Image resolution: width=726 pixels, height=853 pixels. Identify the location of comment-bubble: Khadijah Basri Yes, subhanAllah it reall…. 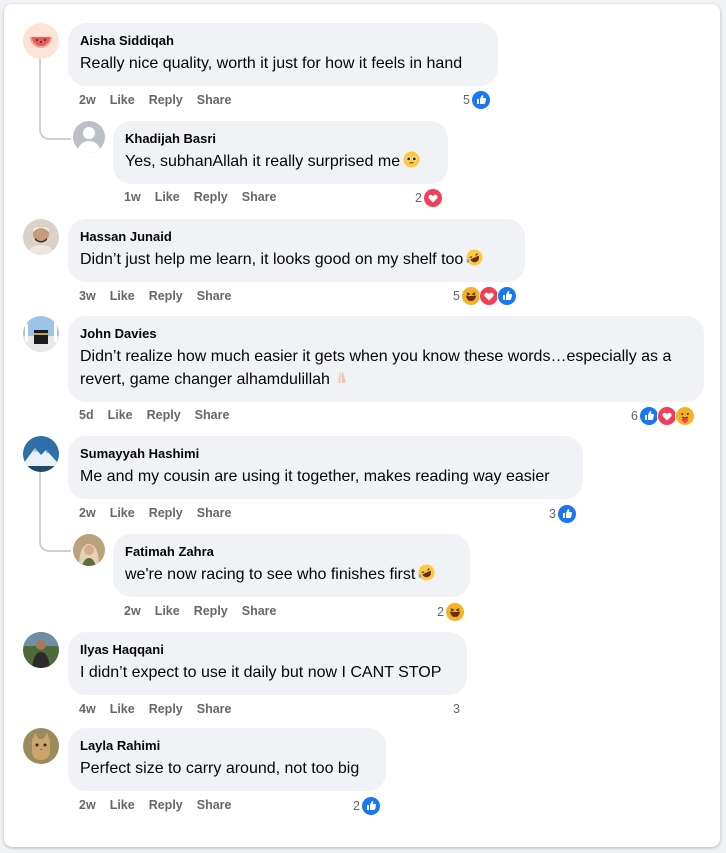
(280, 152).